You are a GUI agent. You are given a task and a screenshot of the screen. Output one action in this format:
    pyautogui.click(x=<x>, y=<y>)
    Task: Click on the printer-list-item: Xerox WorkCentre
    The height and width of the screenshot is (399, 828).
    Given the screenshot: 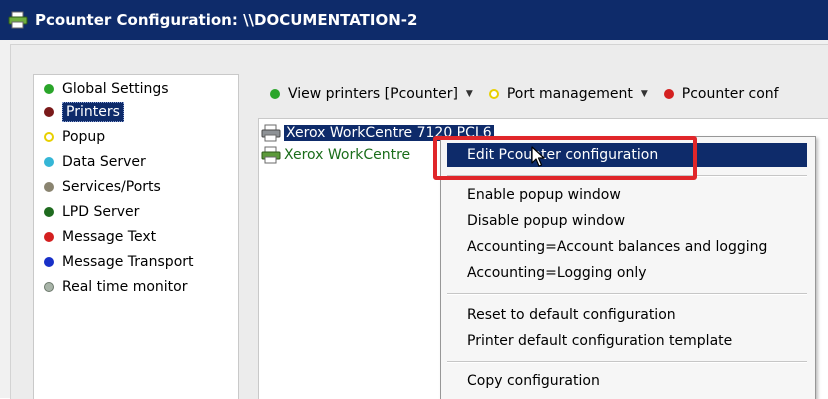 What is the action you would take?
    pyautogui.click(x=335, y=155)
    